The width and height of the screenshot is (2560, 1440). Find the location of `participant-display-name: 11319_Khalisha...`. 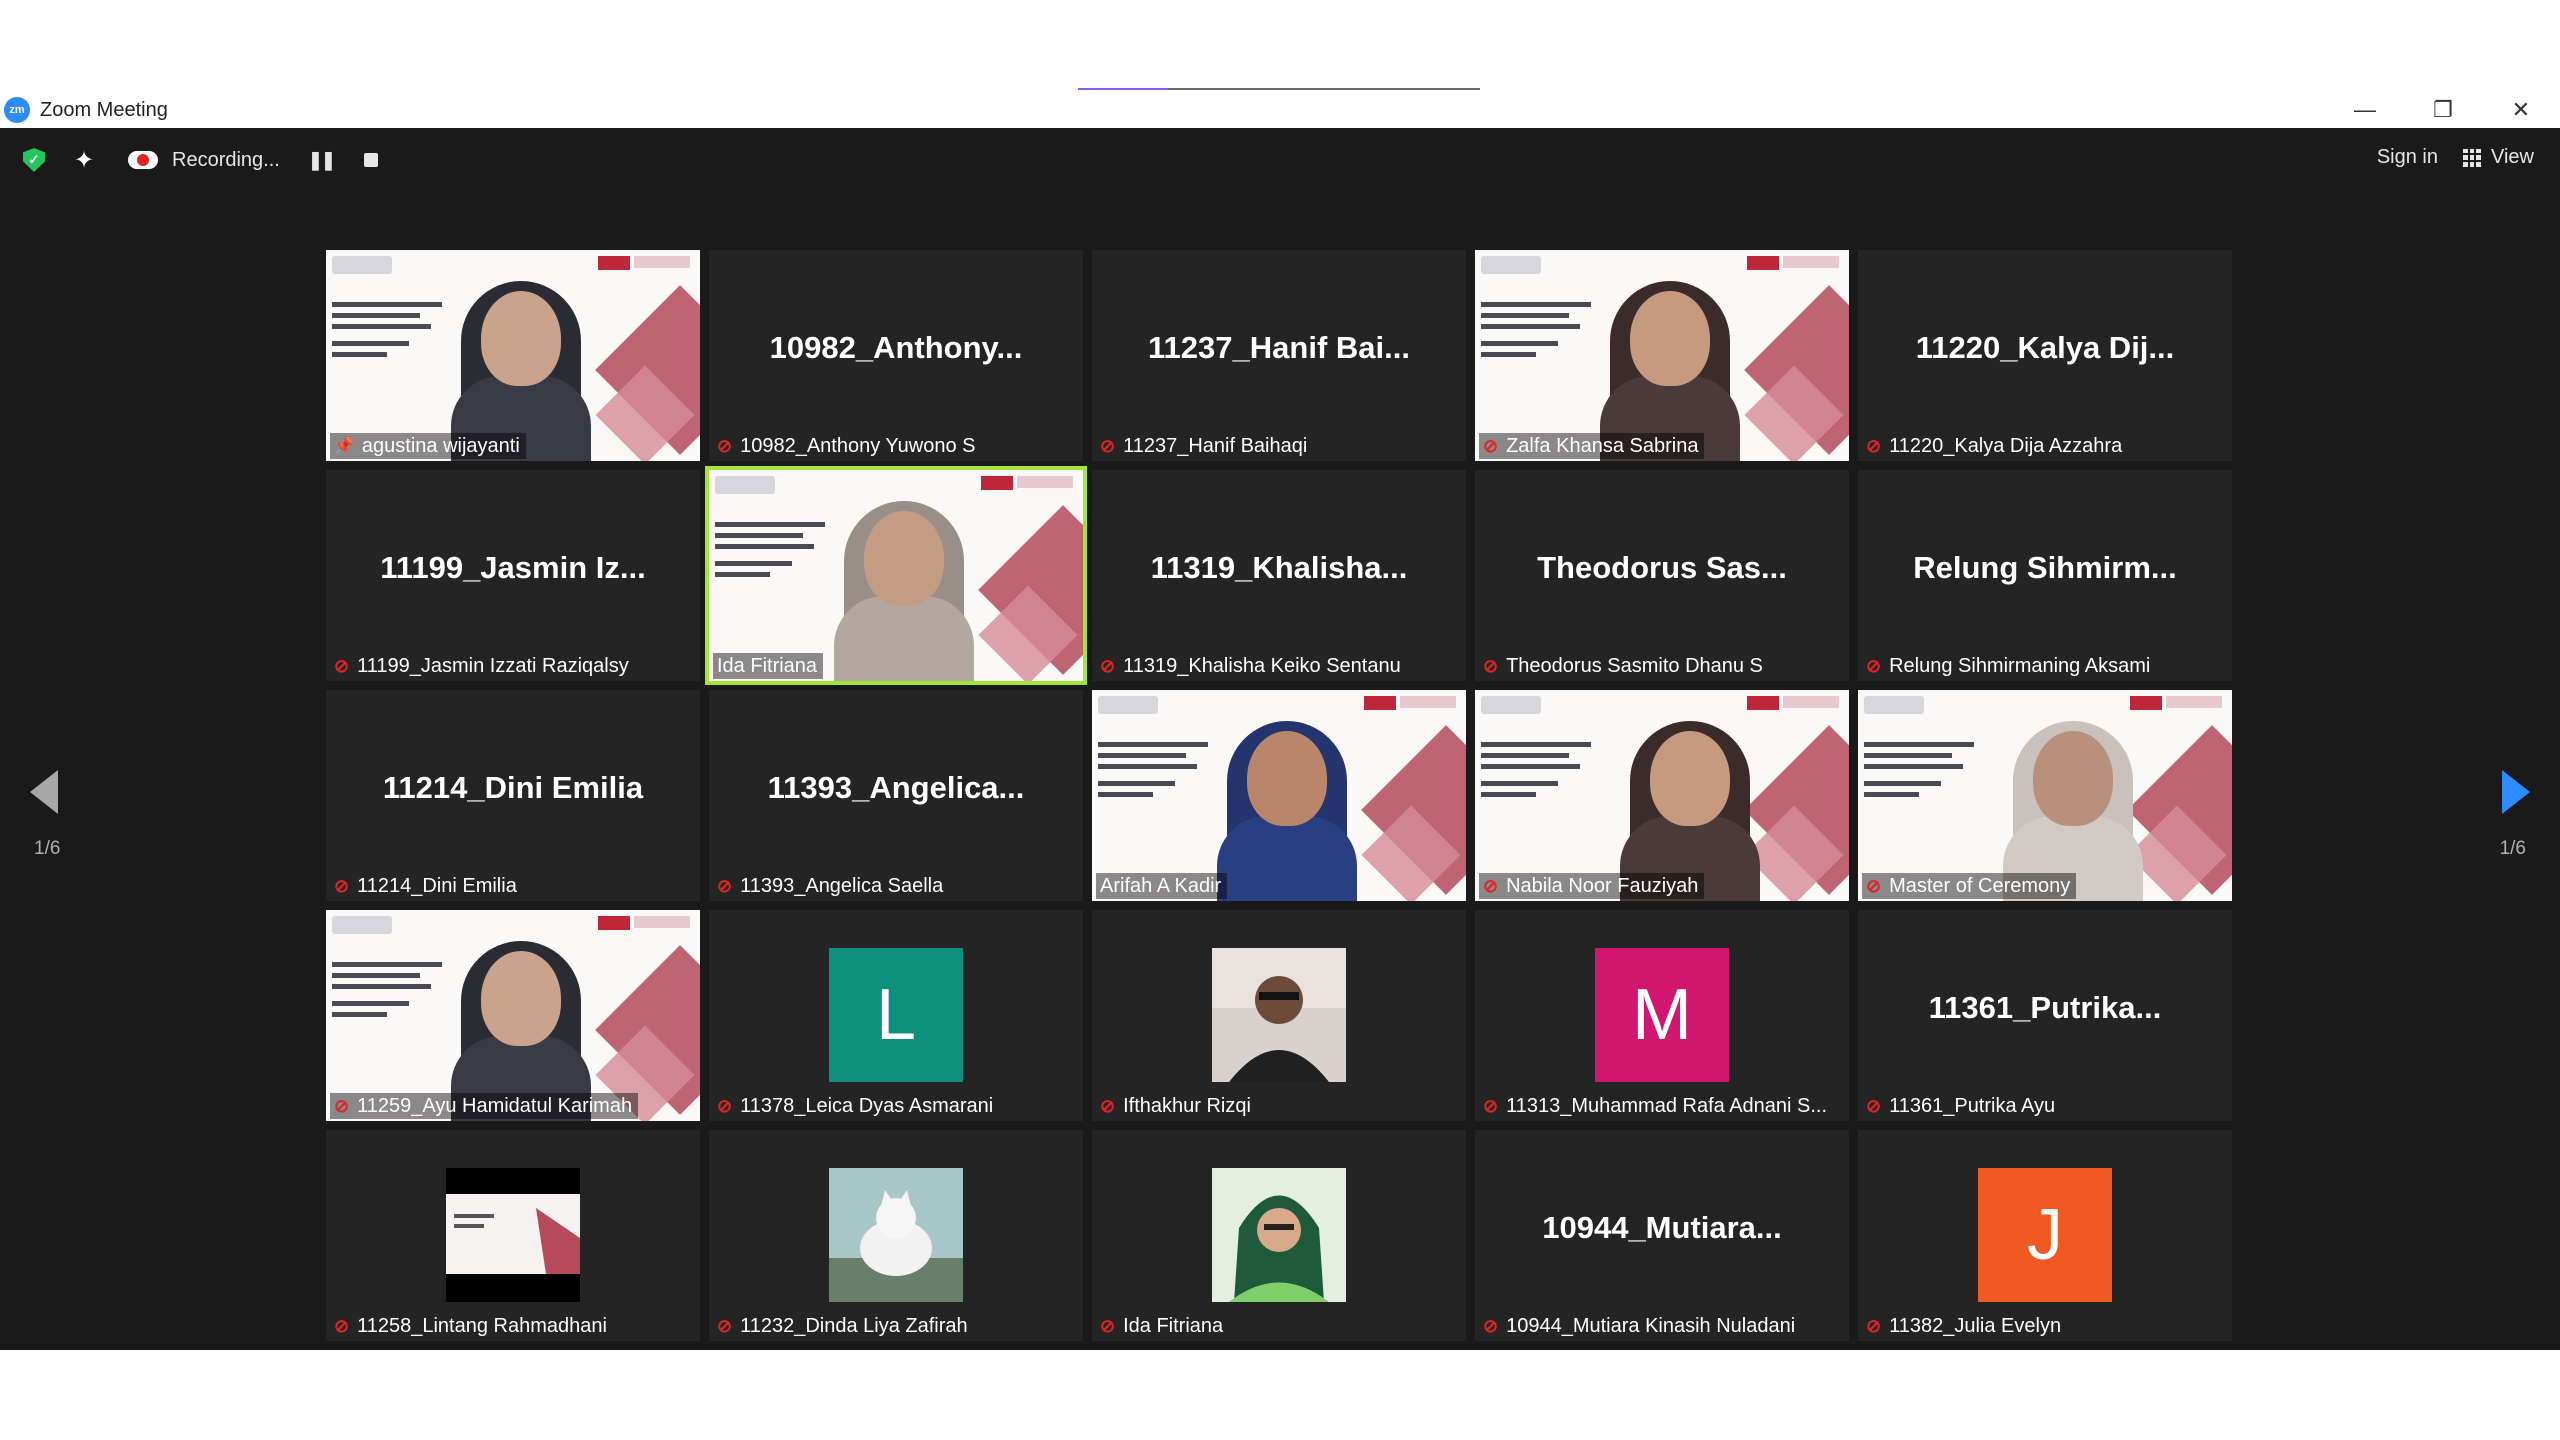

participant-display-name: 11319_Khalisha... is located at coordinates (1279, 567).